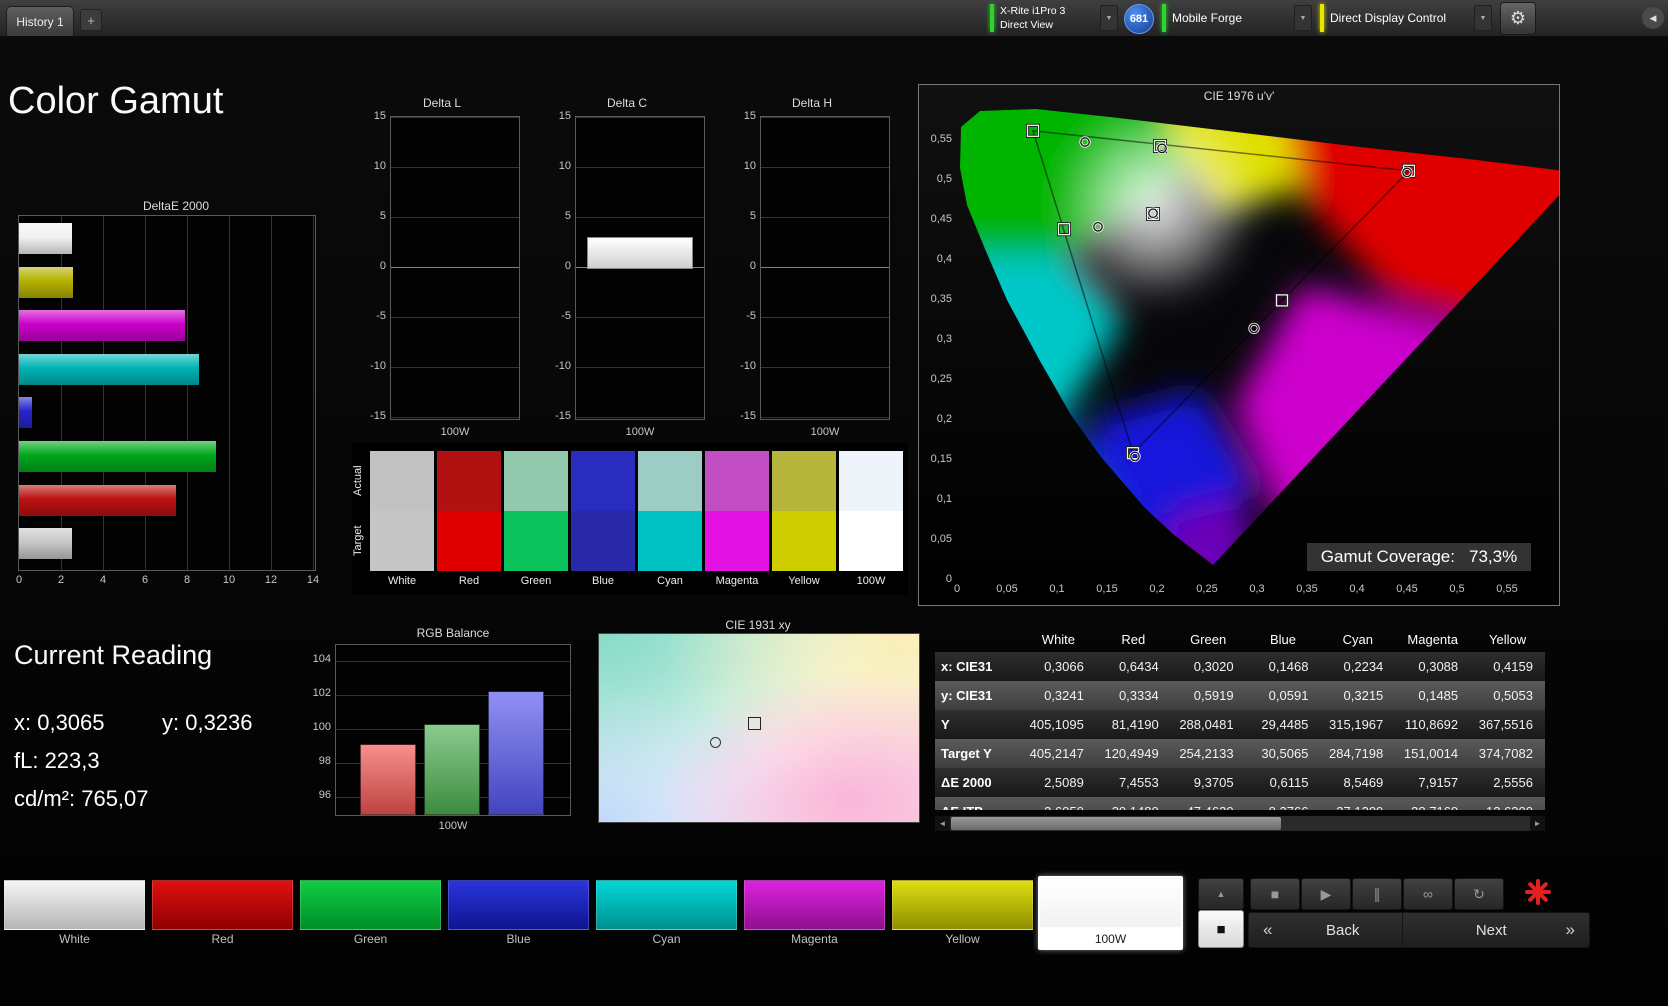  I want to click on pattern-button-yellow: Yellow, so click(962, 913).